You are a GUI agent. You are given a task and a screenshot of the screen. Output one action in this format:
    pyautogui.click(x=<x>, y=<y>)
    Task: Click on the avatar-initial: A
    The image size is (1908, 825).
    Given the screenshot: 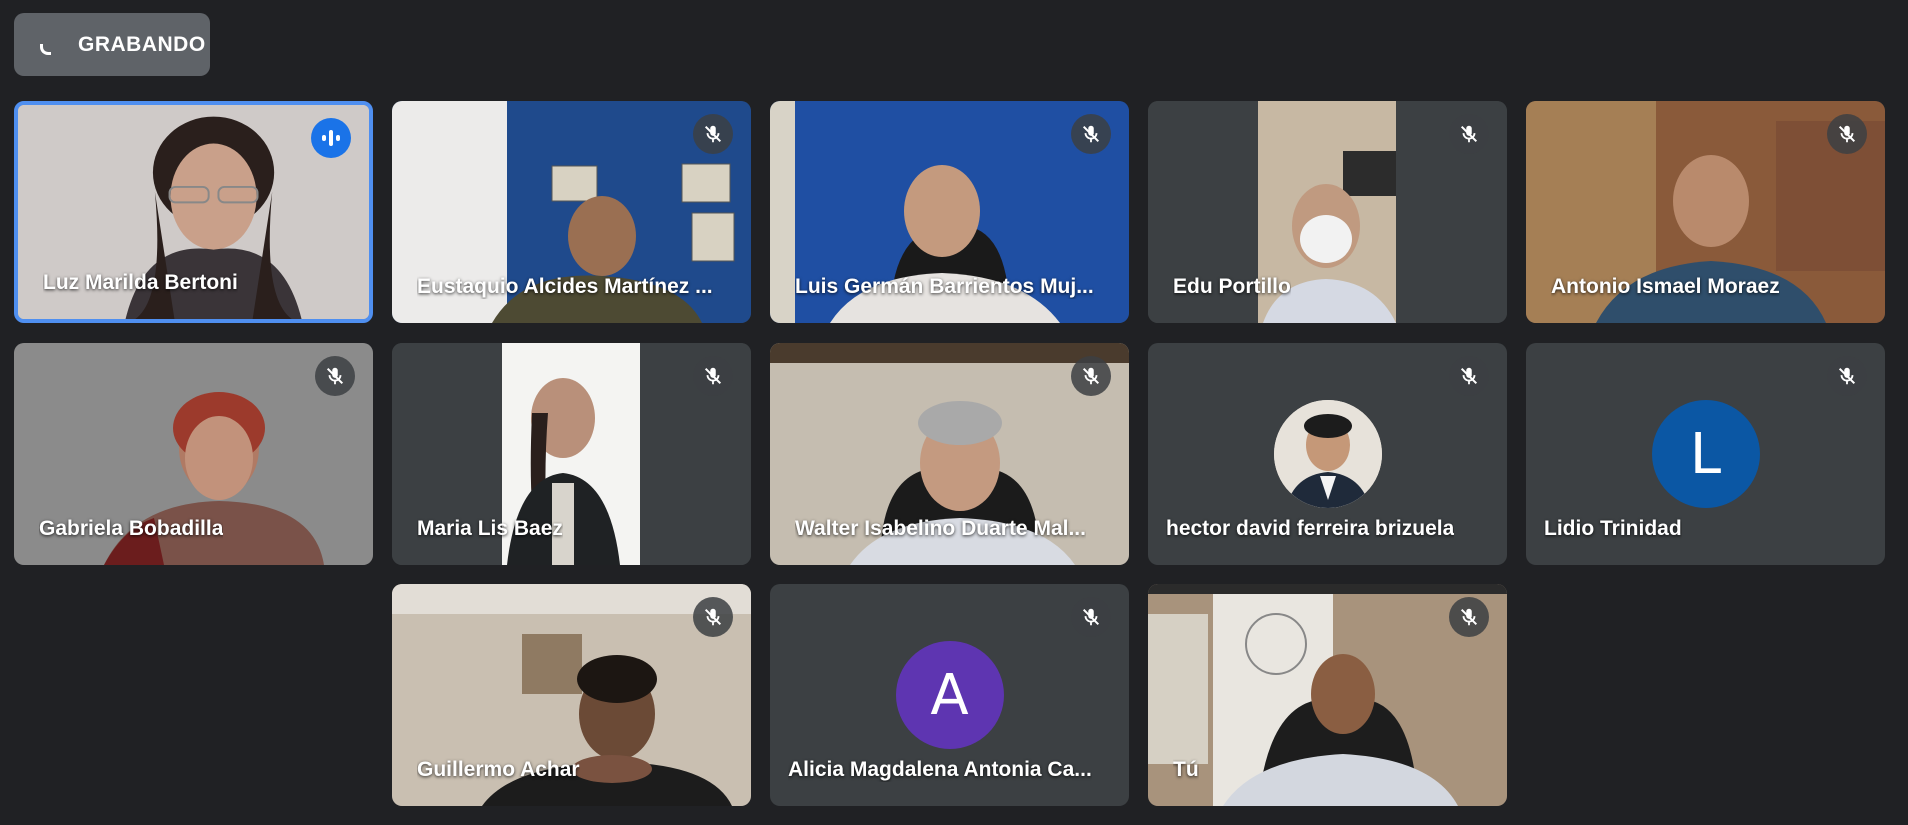 What is the action you would take?
    pyautogui.click(x=949, y=695)
    